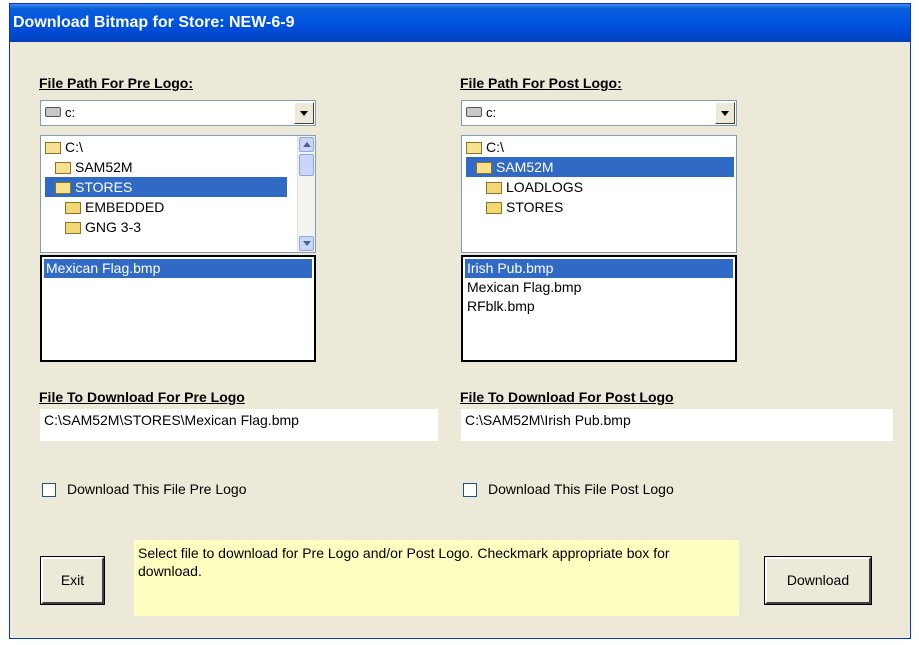  What do you see at coordinates (178, 113) in the screenshot?
I see `pre-logo-drive-select: c:` at bounding box center [178, 113].